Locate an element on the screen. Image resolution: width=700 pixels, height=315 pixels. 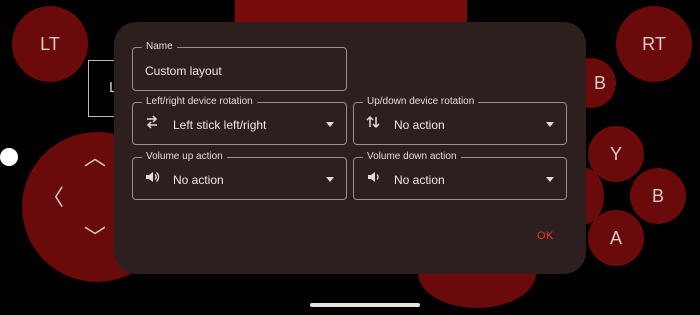
vol-down-select: Volume down action No action is located at coordinates (460, 175).